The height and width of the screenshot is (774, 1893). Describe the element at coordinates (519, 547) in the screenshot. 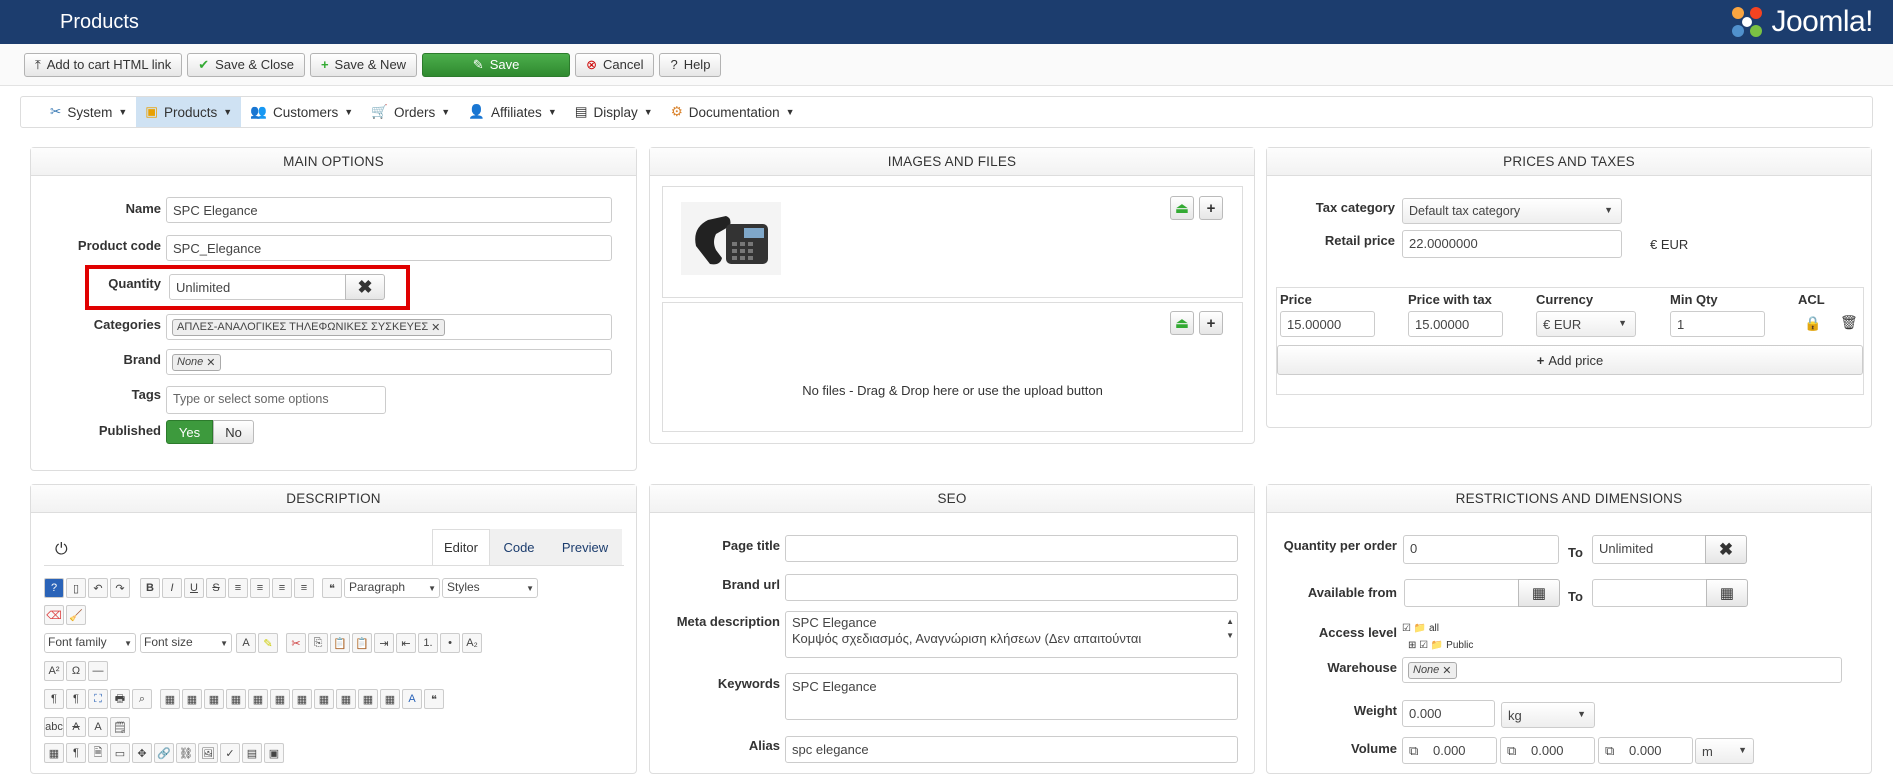

I see `tab-code: Code` at that location.